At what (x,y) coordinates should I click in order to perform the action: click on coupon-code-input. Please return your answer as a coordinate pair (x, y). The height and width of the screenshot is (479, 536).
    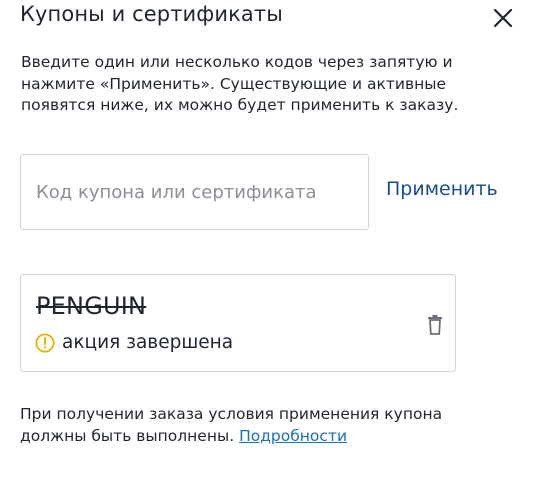
    Looking at the image, I should click on (194, 192).